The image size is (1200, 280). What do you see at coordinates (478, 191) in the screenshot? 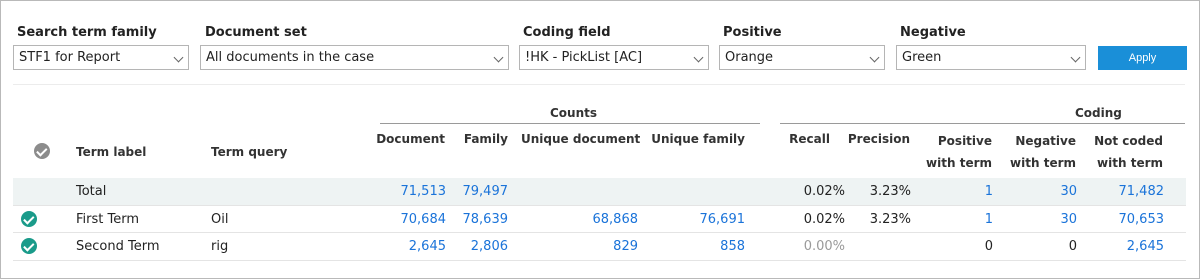
I see `row-family: 79,497` at bounding box center [478, 191].